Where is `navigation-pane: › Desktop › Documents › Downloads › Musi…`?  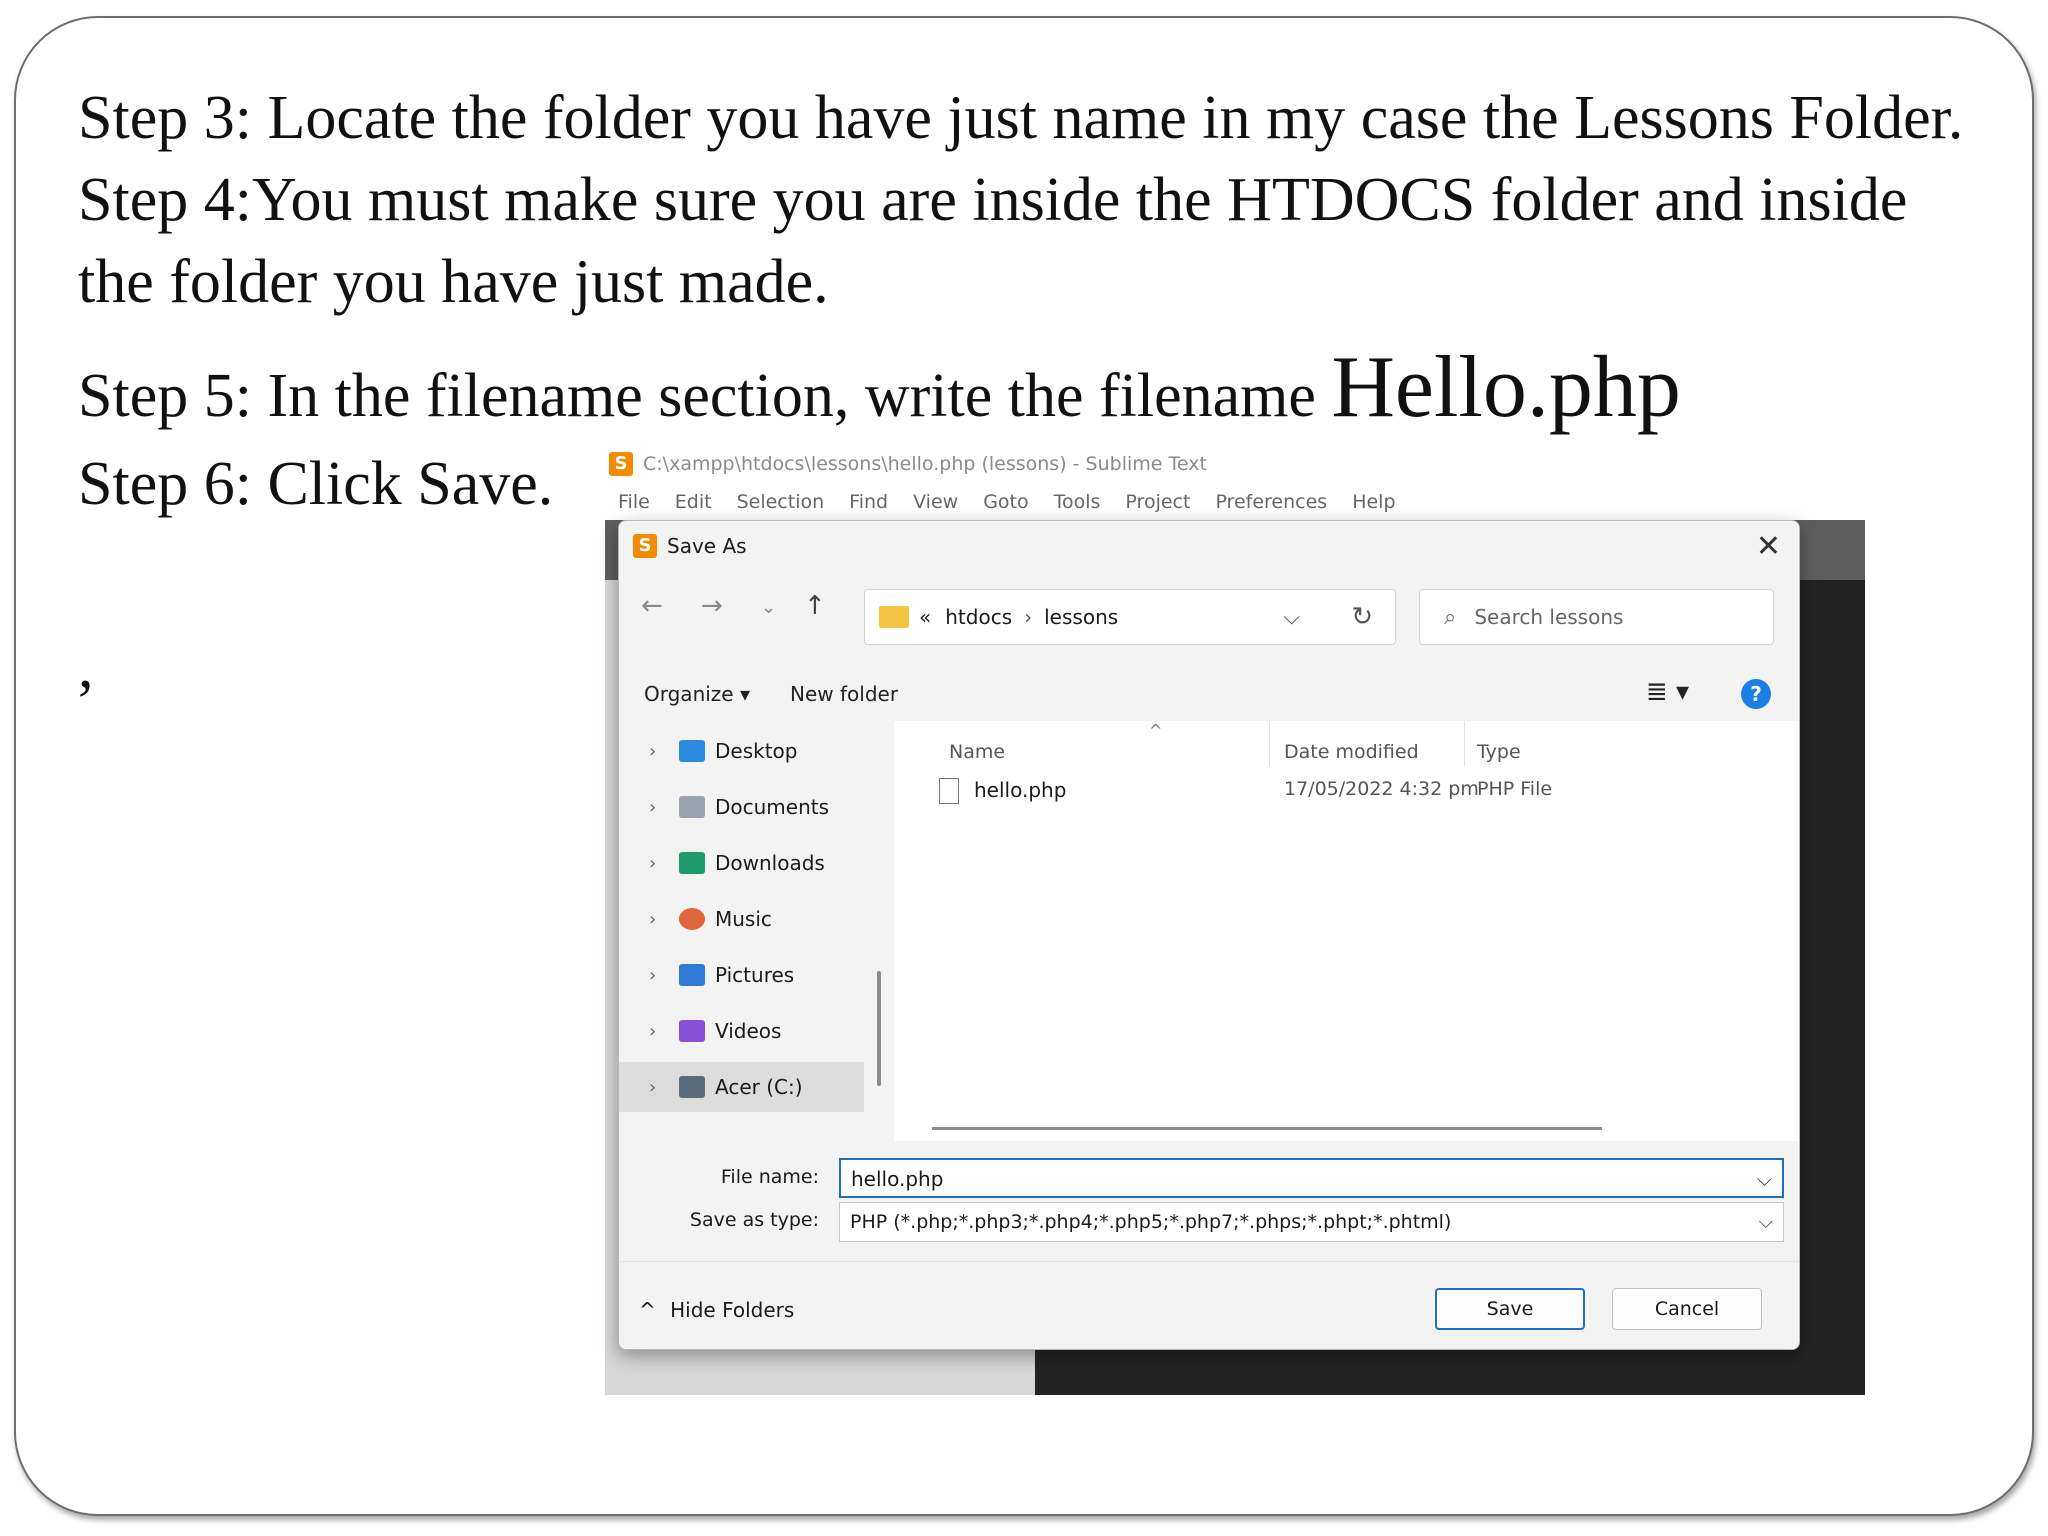
navigation-pane: › Desktop › Documents › Downloads › Musi… is located at coordinates (741, 936).